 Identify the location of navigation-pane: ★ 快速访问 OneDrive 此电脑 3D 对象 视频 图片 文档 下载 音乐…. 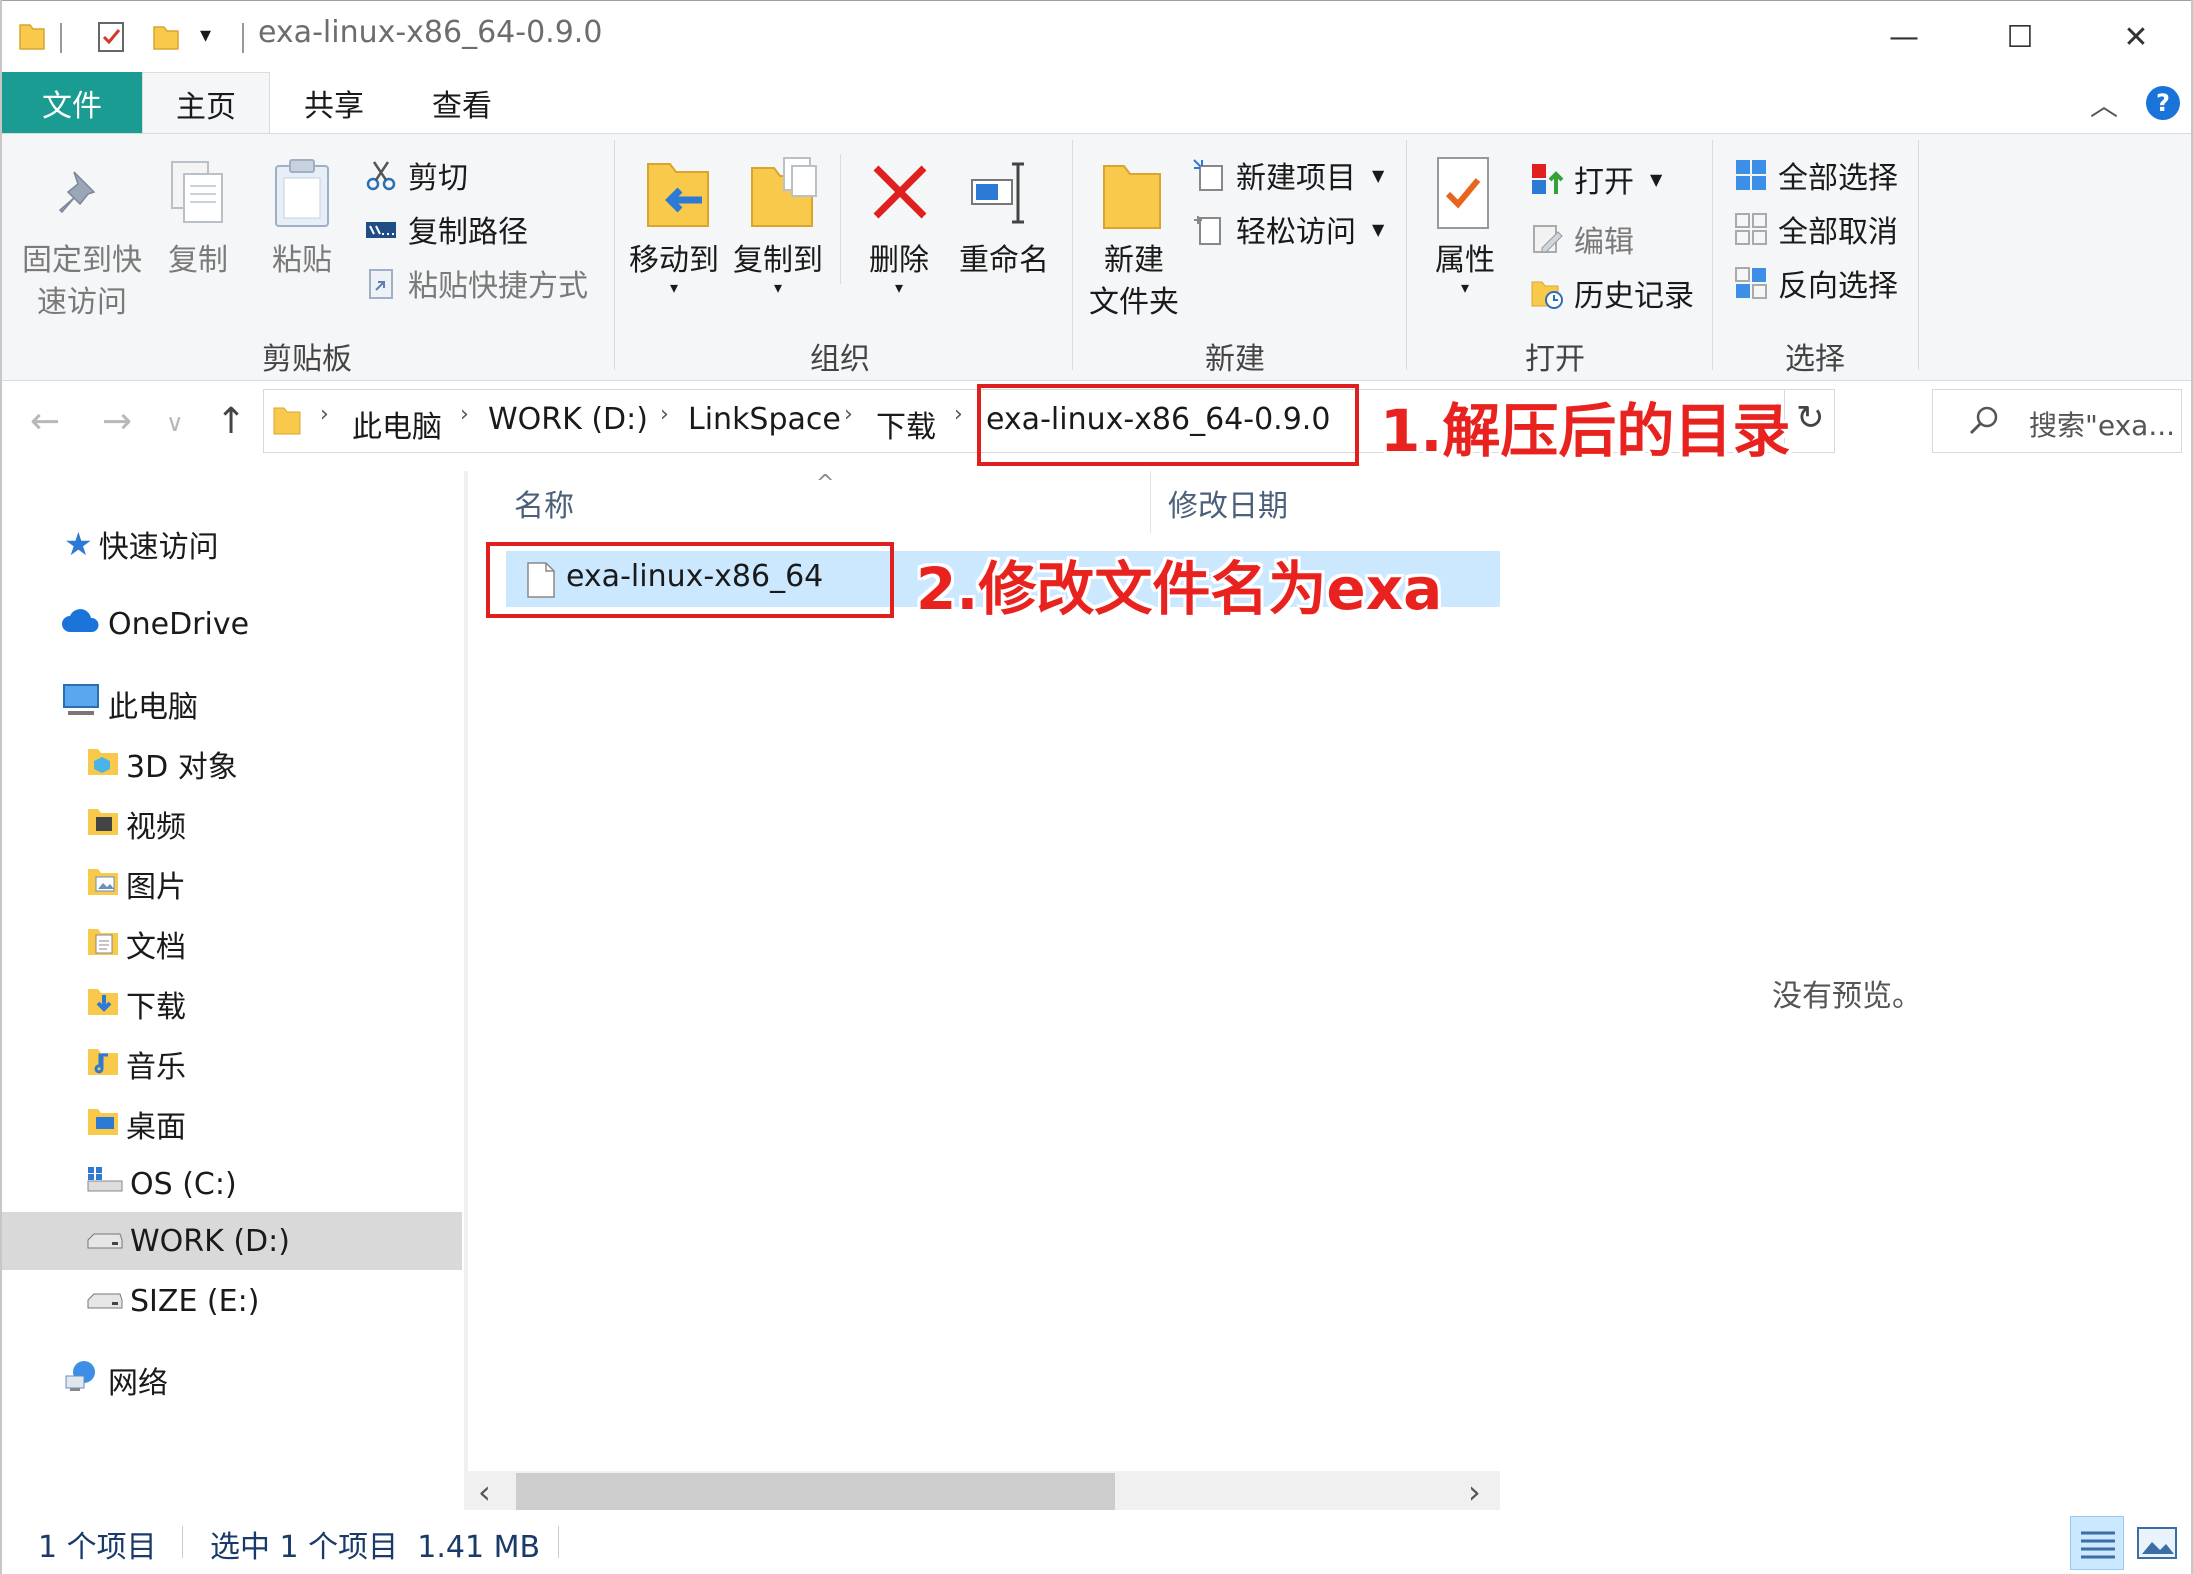
(233, 981).